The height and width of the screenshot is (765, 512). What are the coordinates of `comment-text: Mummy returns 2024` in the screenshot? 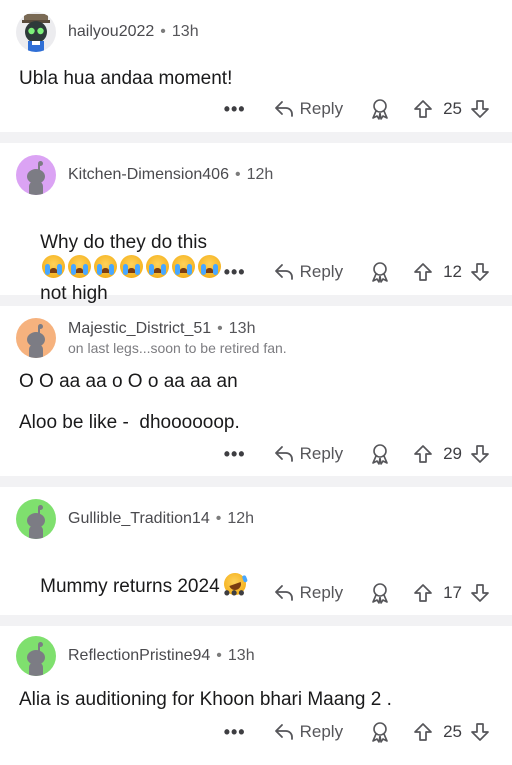 It's located at (130, 586).